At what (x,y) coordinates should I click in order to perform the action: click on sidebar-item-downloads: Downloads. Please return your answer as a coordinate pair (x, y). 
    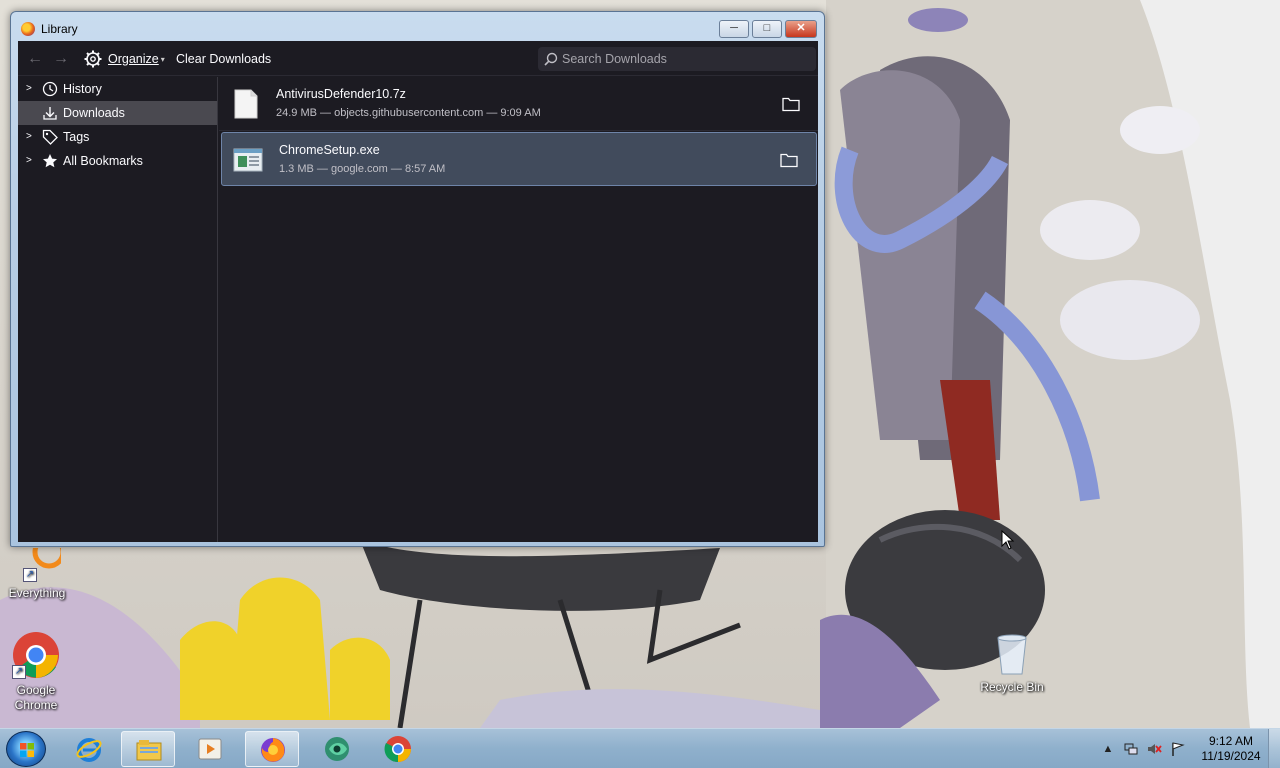
    Looking at the image, I should click on (117, 113).